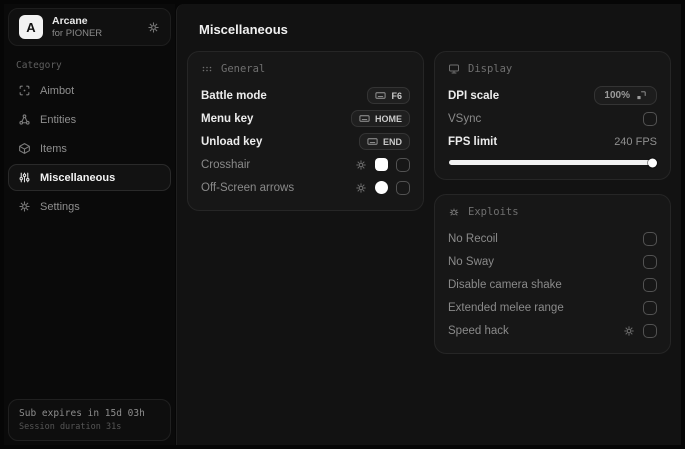 This screenshot has width=685, height=449. I want to click on sidebar-item-entities: Entities, so click(89, 119).